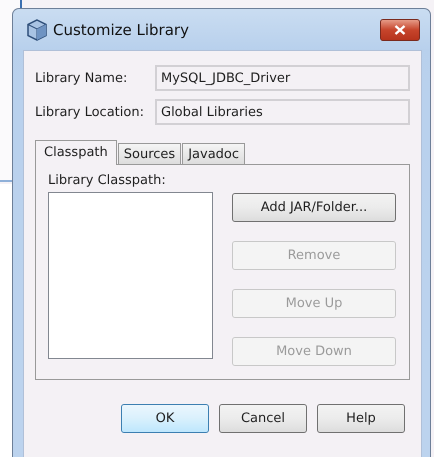  Describe the element at coordinates (107, 180) in the screenshot. I see `list-label: Library Classpath:` at that location.